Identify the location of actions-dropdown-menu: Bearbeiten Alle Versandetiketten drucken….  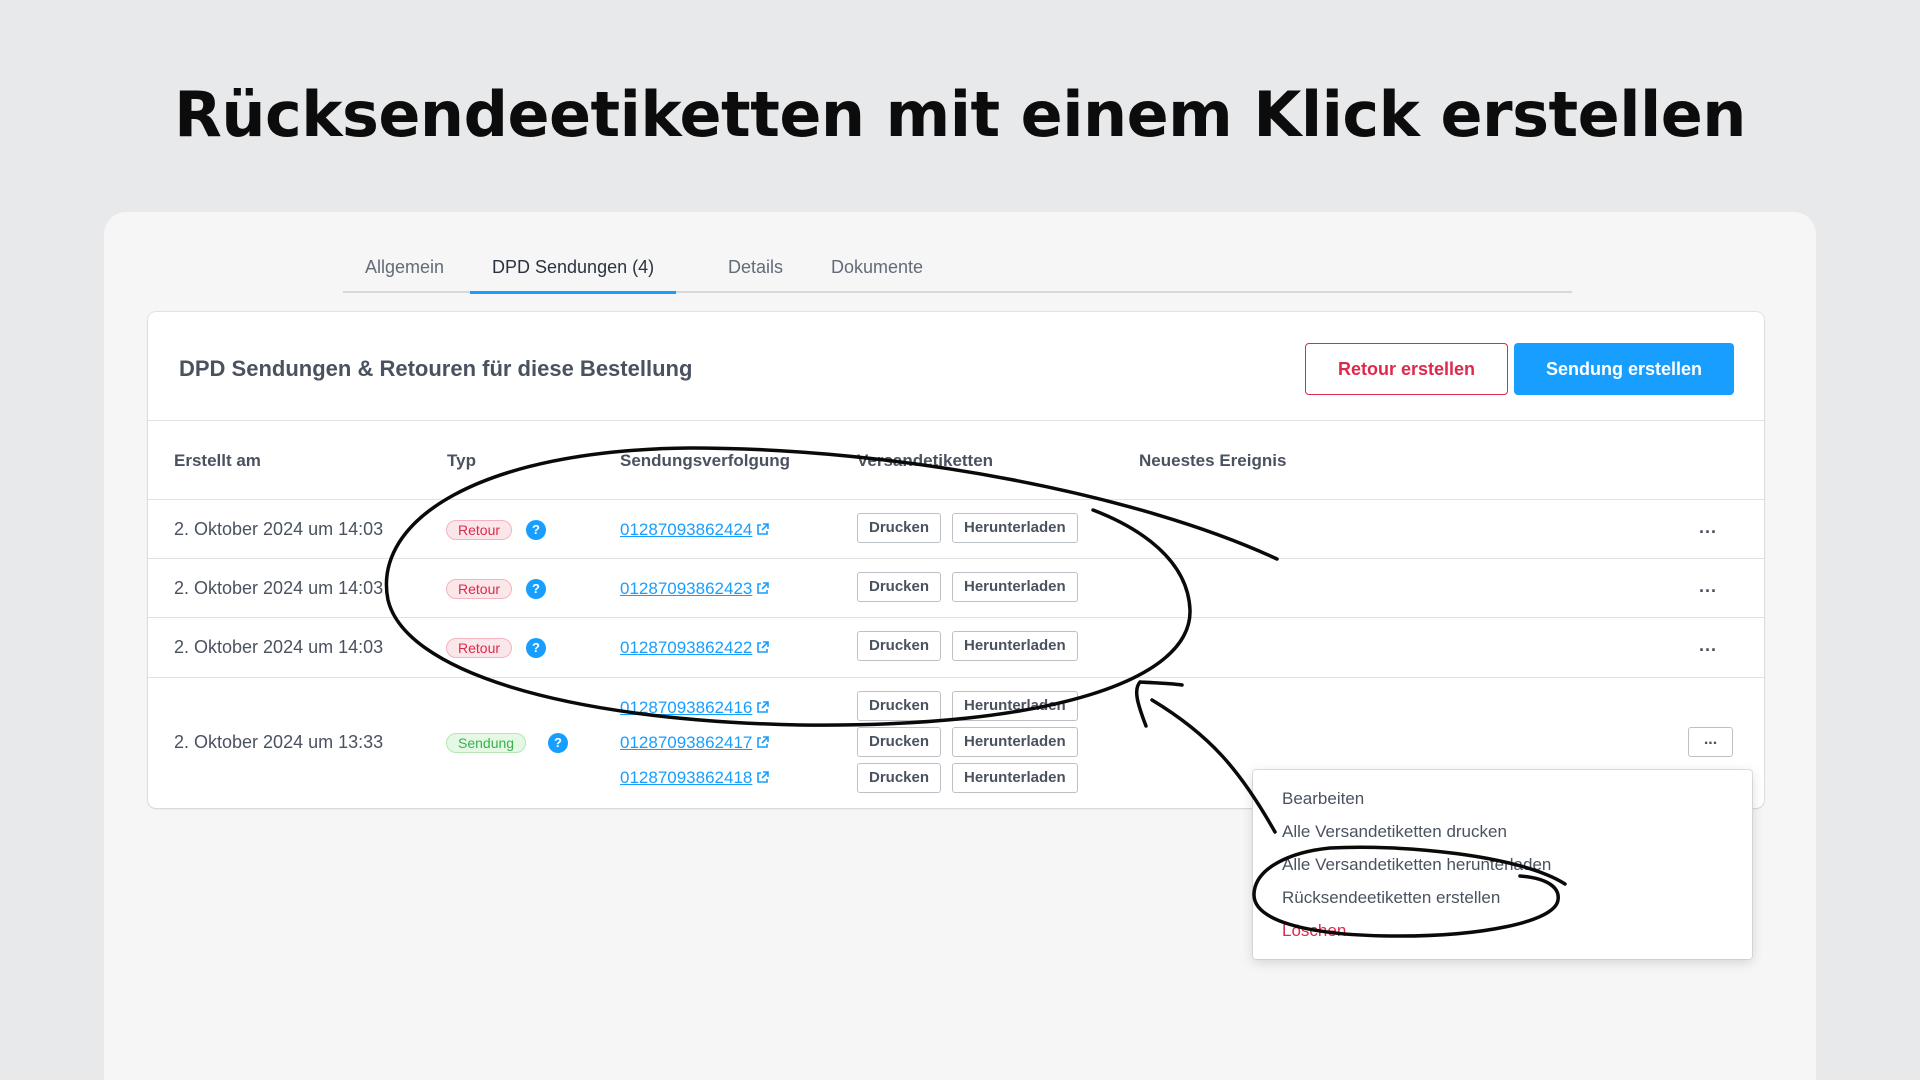
(1502, 864).